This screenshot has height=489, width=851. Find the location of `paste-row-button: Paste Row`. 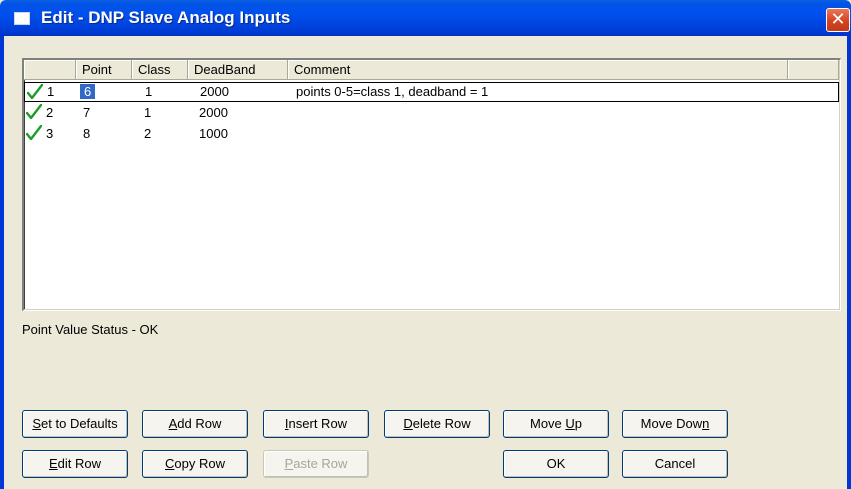

paste-row-button: Paste Row is located at coordinates (316, 464).